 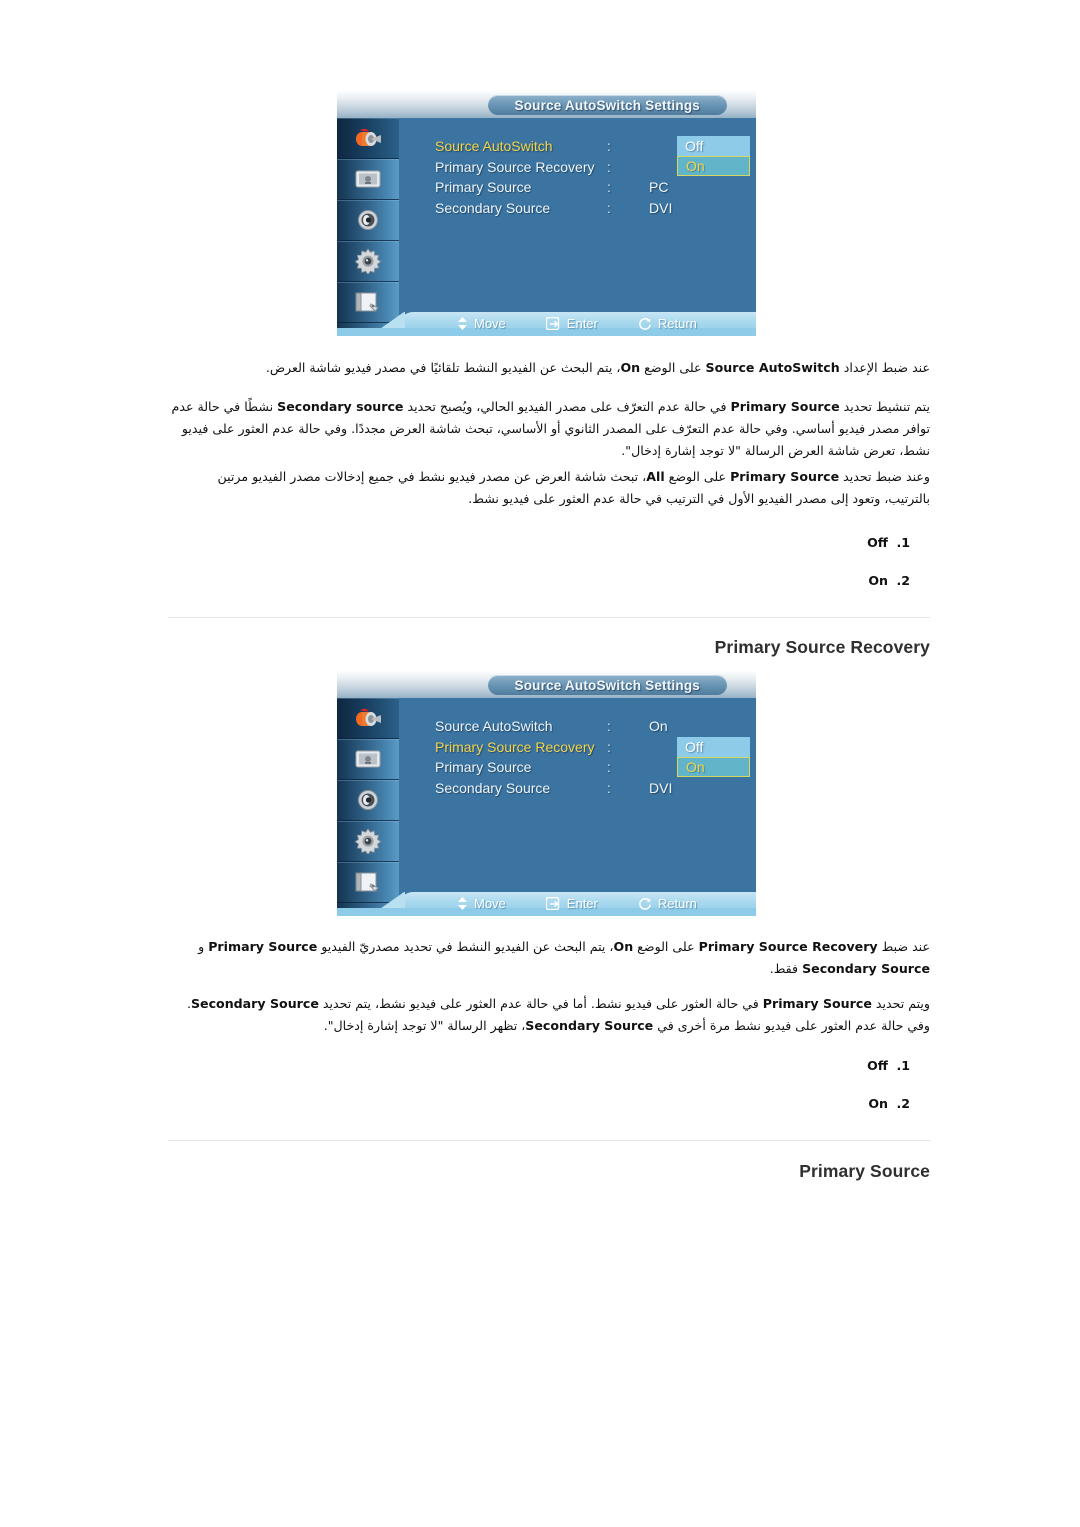 I want to click on sound-icon, so click(x=368, y=220).